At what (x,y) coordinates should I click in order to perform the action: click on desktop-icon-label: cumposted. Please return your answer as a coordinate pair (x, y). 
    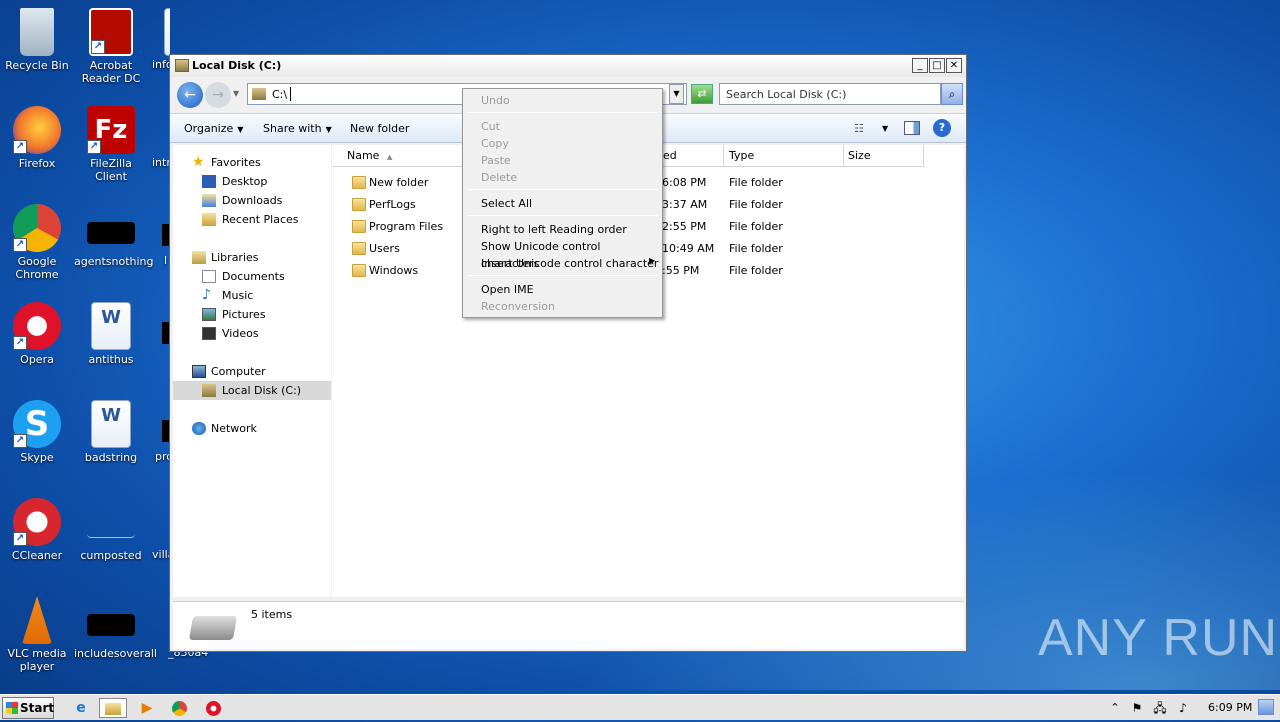
    Looking at the image, I should click on (111, 555).